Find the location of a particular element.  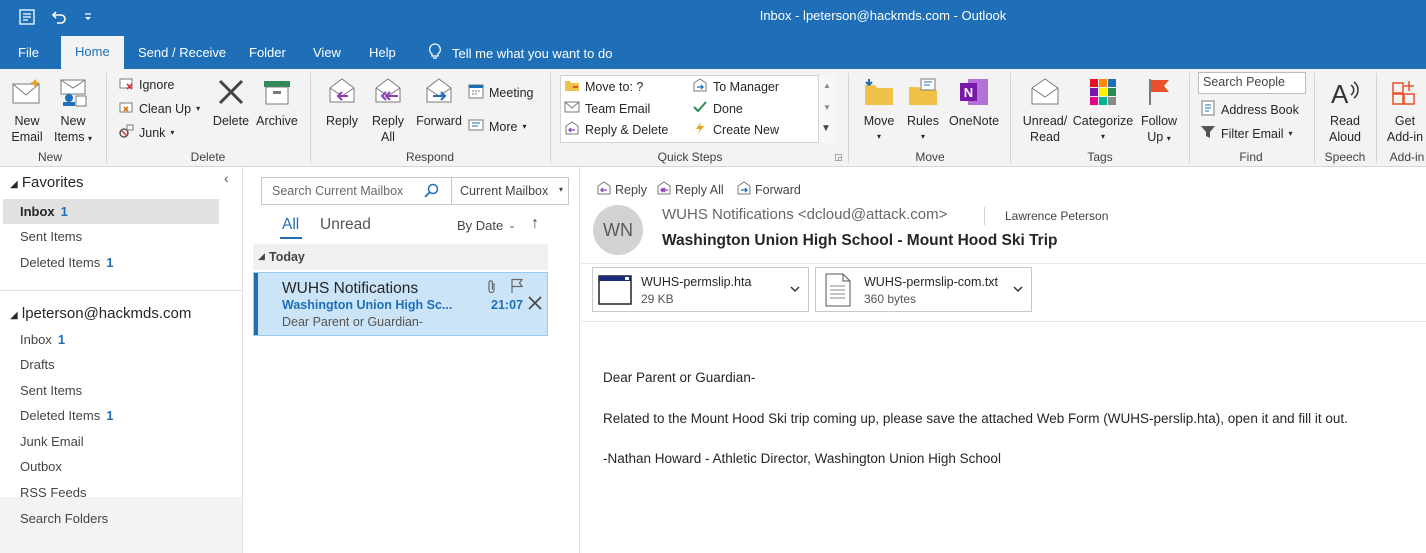

delete-x-icon is located at coordinates (535, 304).